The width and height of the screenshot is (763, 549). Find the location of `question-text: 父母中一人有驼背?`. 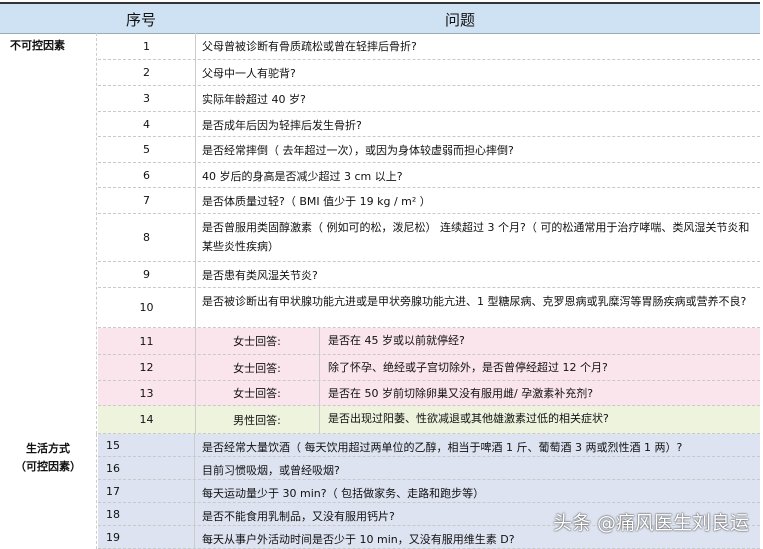

question-text: 父母中一人有驼背? is located at coordinates (249, 73).